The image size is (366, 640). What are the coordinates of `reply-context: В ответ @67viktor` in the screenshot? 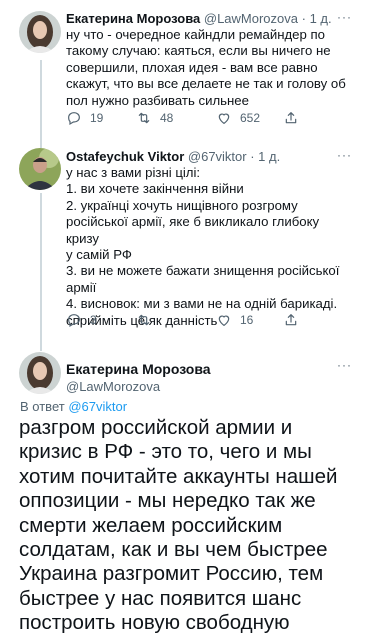 It's located at (73, 406).